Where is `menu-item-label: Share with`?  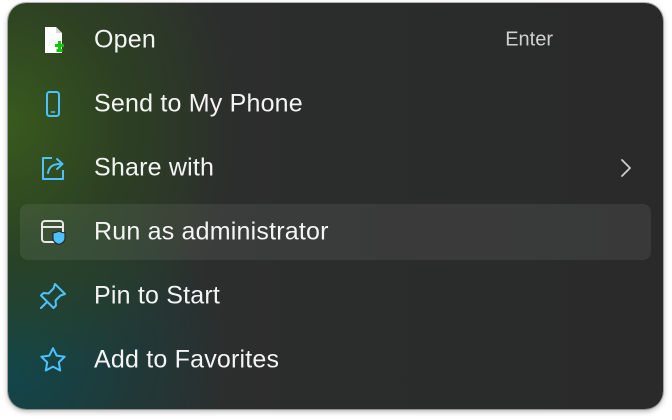 menu-item-label: Share with is located at coordinates (154, 167).